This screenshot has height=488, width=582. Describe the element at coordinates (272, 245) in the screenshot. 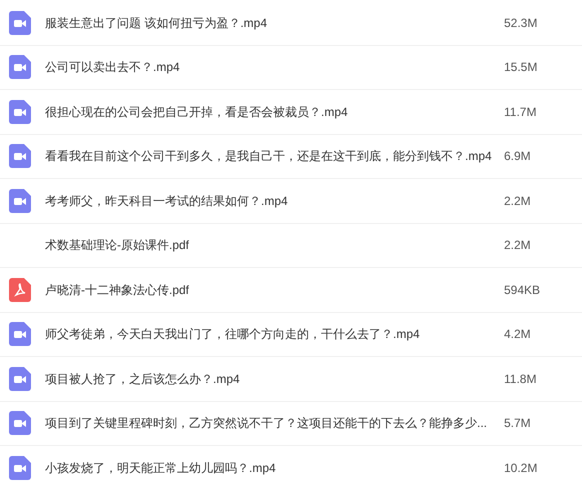

I see `file-name: 术数基础理论-原始课件.pdf` at that location.